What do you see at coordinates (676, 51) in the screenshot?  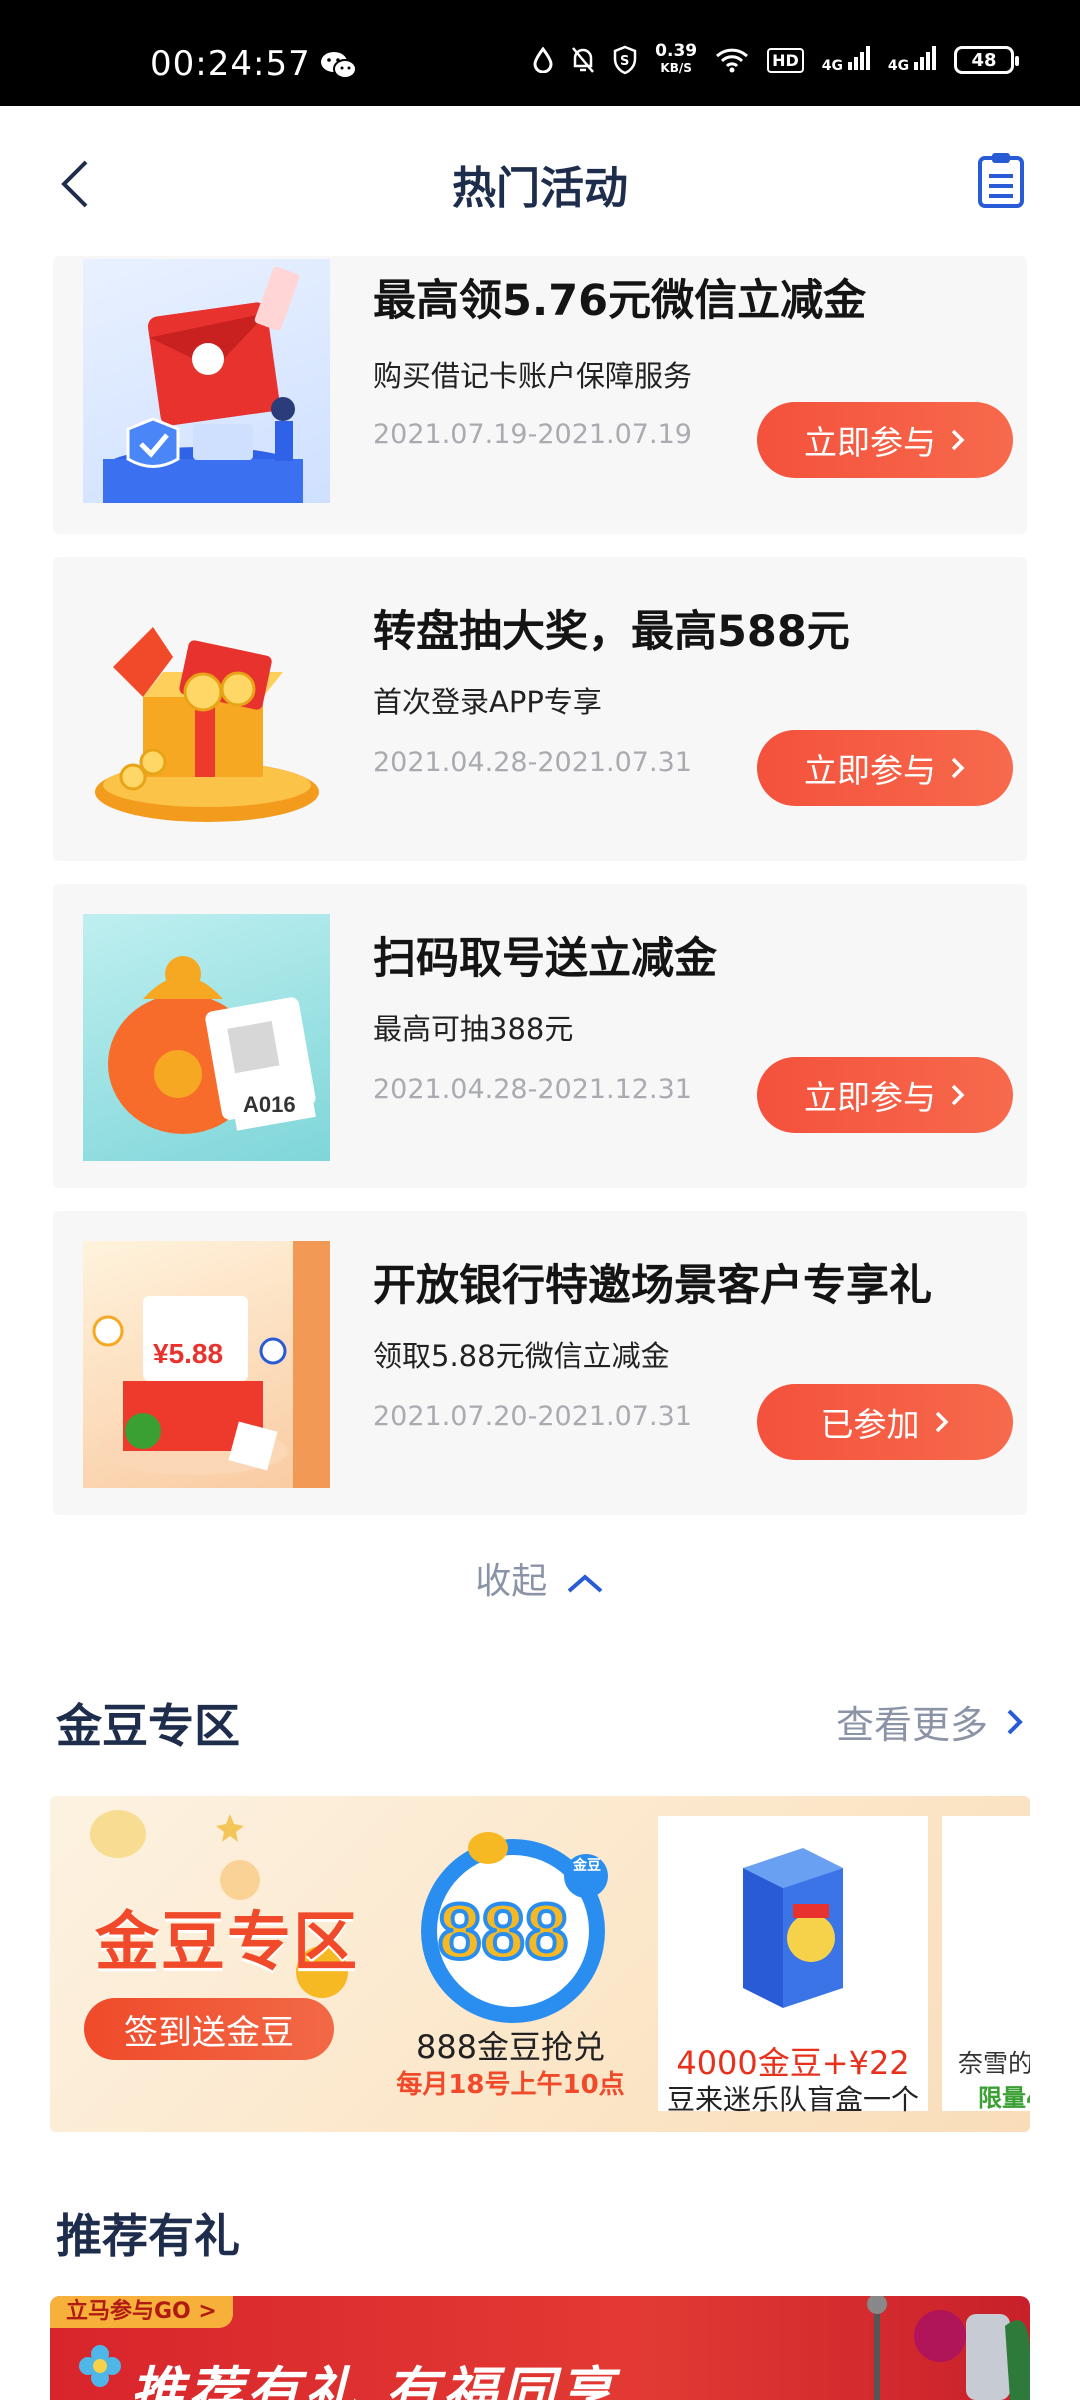 I see `net-speed-value: 0.39` at bounding box center [676, 51].